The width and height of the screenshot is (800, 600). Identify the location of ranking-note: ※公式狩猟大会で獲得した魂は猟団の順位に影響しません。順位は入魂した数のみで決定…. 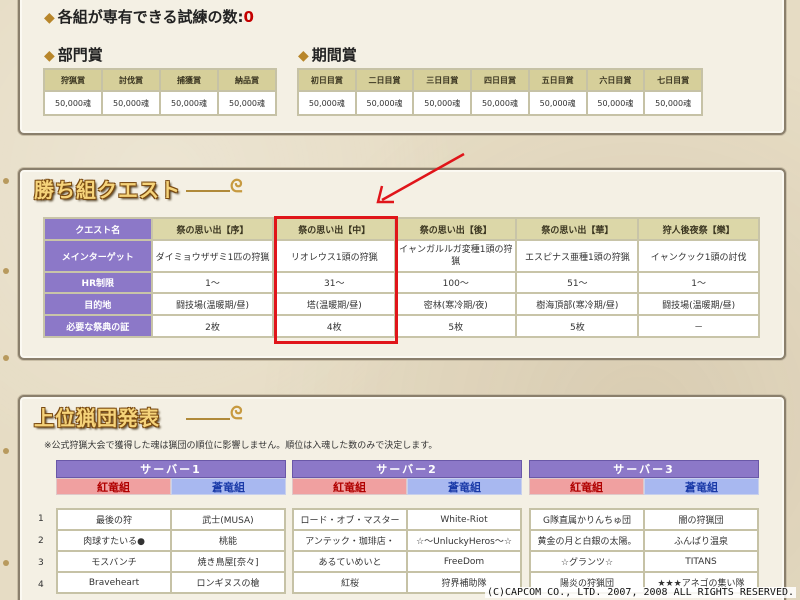
(241, 446).